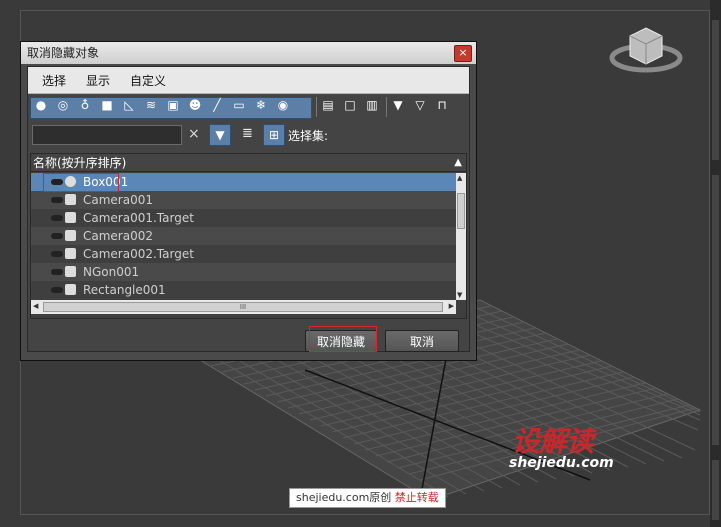  What do you see at coordinates (239, 105) in the screenshot?
I see `container-filter-icon: ▭` at bounding box center [239, 105].